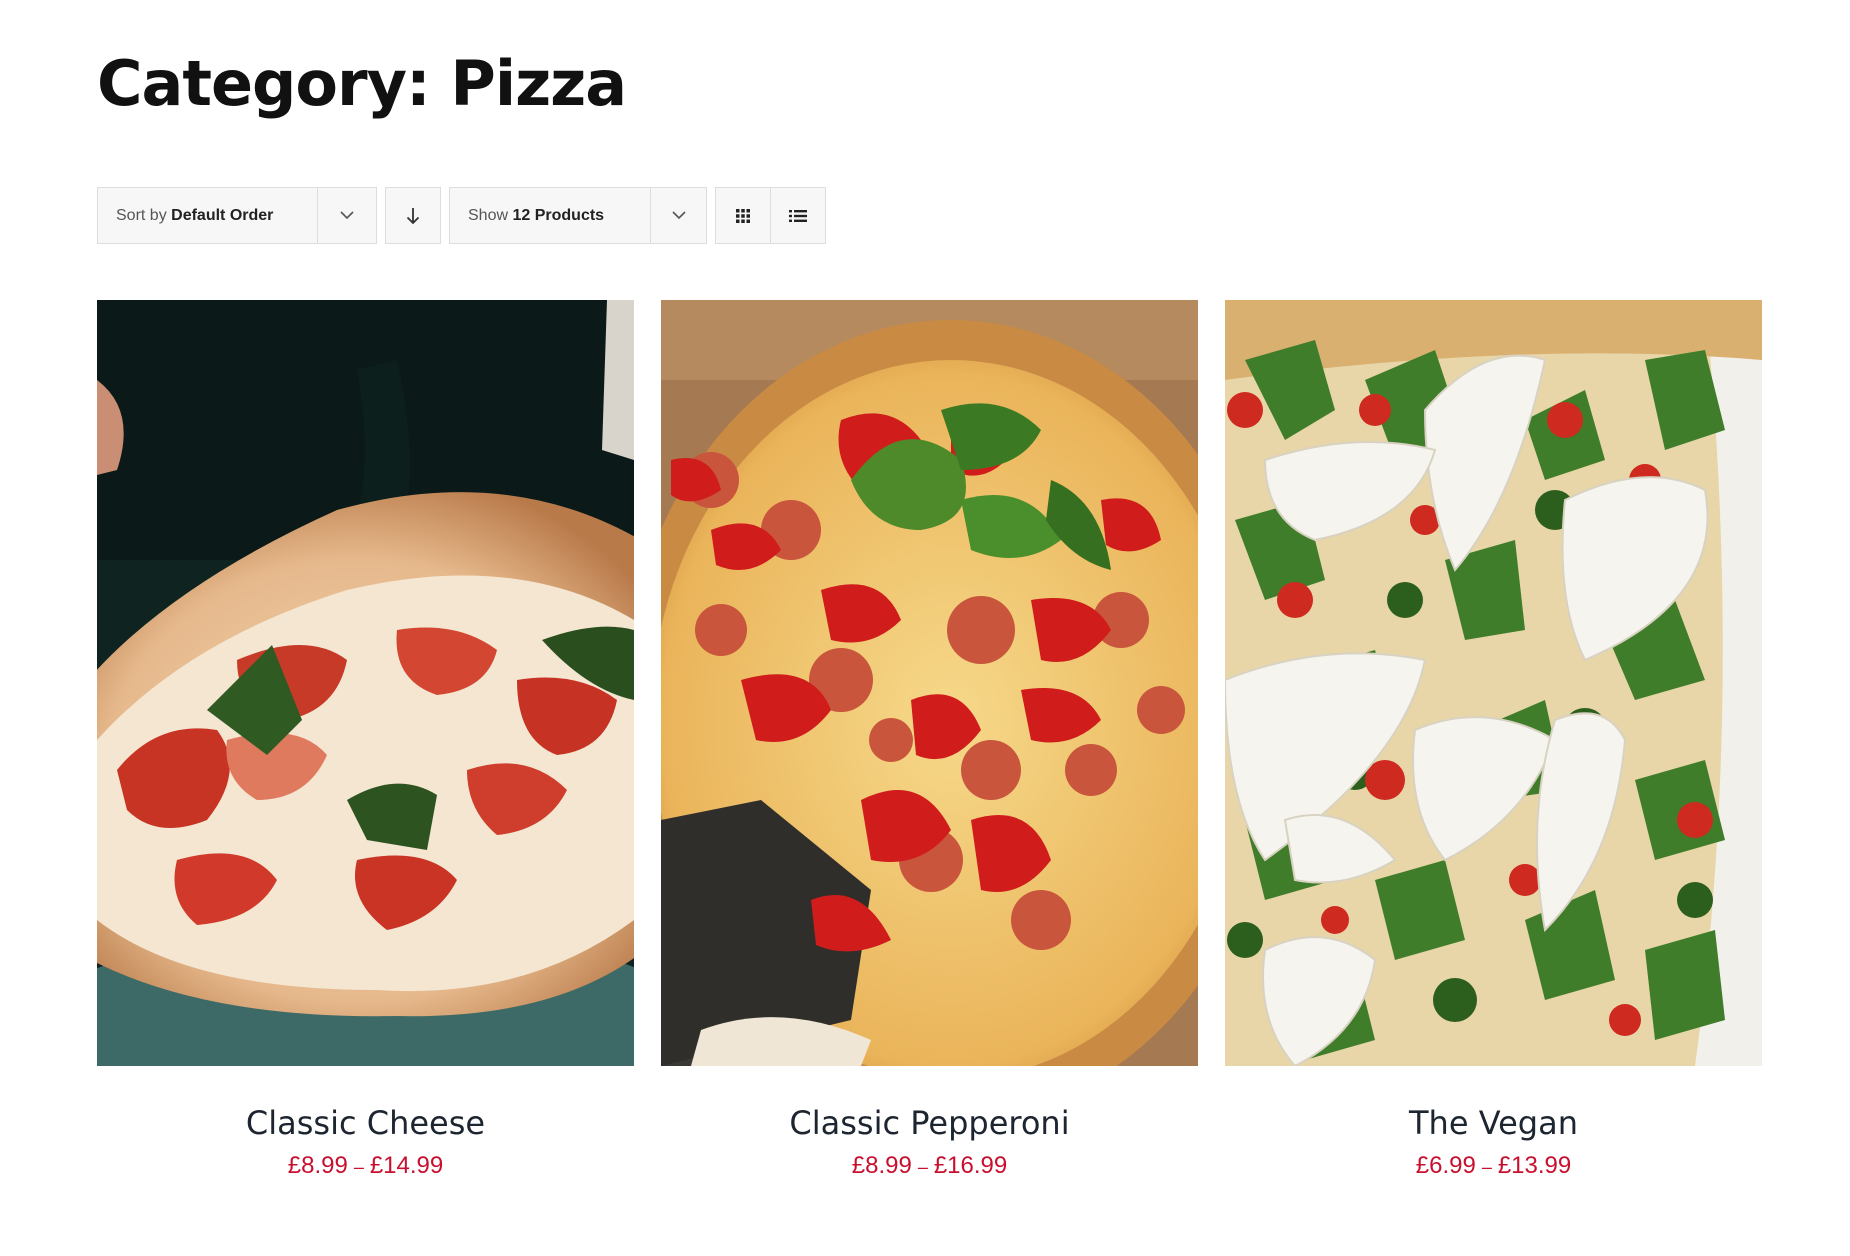  What do you see at coordinates (929, 1123) in the screenshot?
I see `product-name: Classic Pepperoni` at bounding box center [929, 1123].